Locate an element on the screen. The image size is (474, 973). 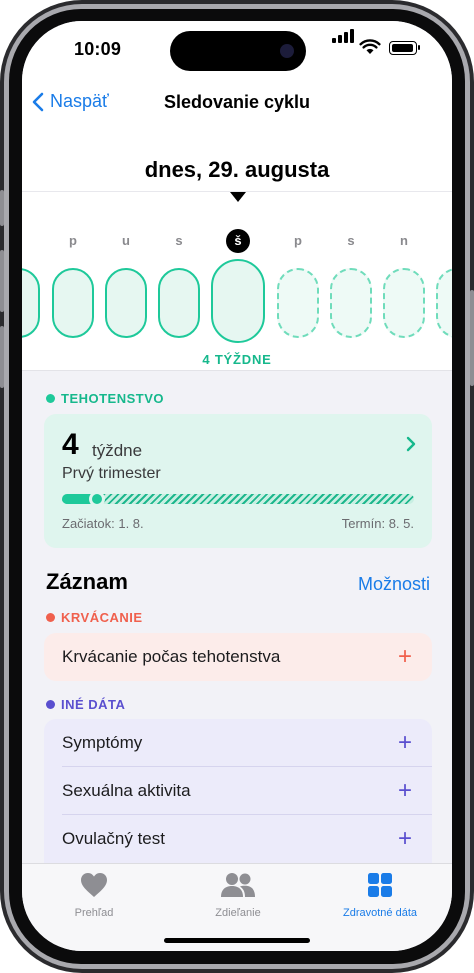
people-icon is located at coordinates (238, 885).